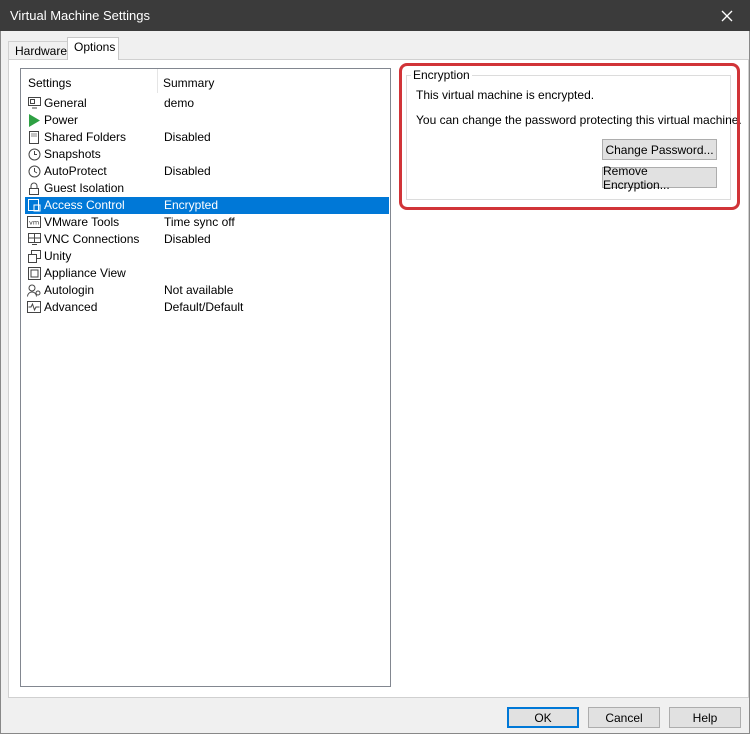 This screenshot has height=734, width=750. I want to click on access-control-icon, so click(34, 205).